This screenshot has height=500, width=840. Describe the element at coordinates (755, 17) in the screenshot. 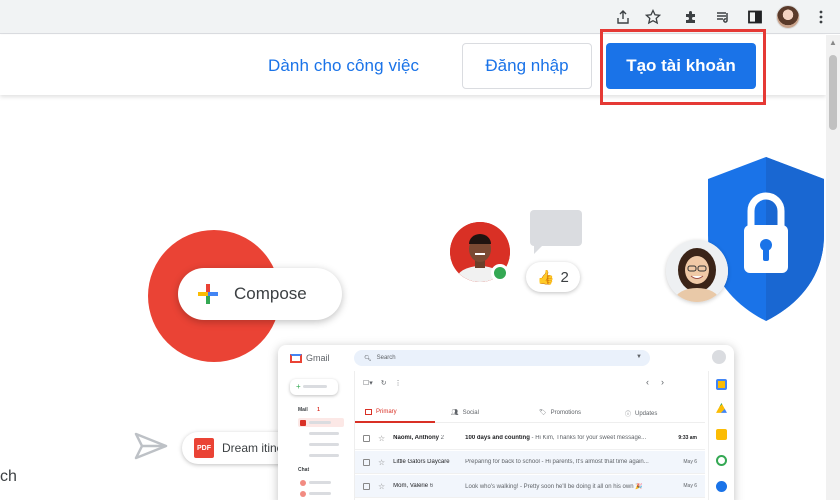

I see `side-panel-icon` at that location.